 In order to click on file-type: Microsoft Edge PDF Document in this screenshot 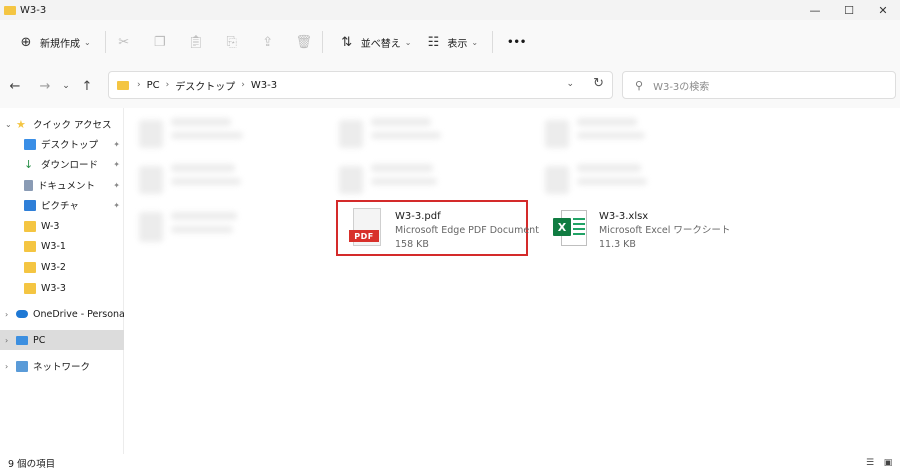, I will do `click(467, 230)`.